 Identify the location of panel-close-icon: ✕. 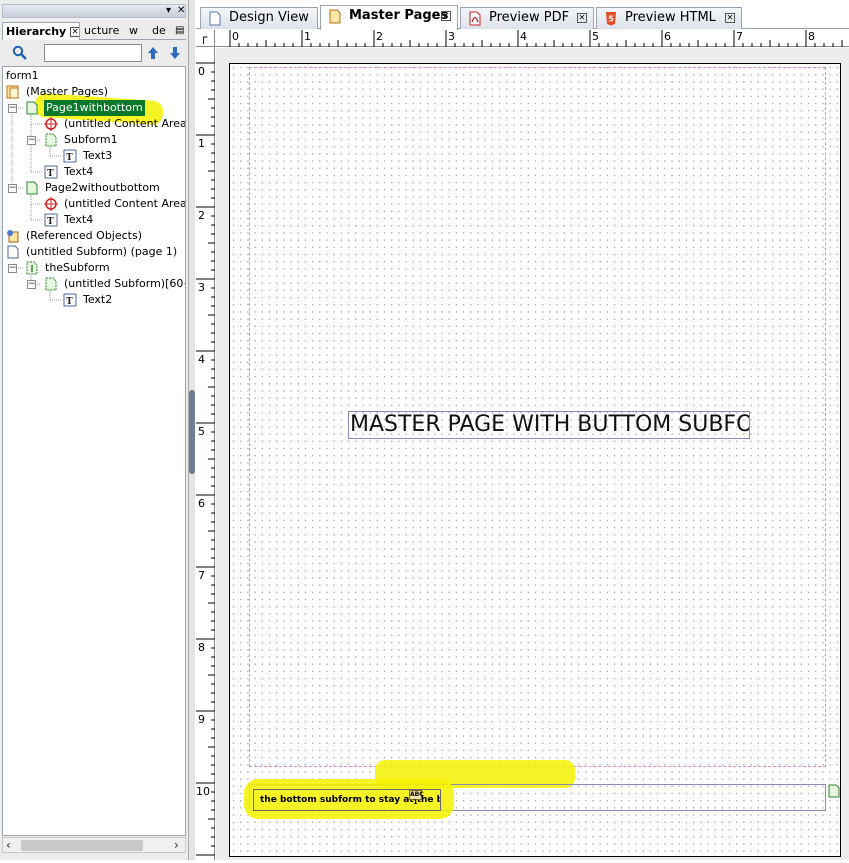
(181, 11).